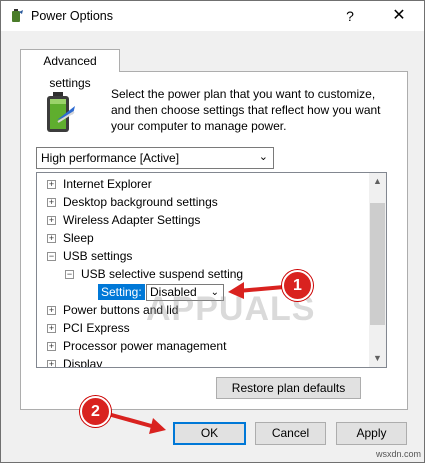 Image resolution: width=425 pixels, height=463 pixels. Describe the element at coordinates (131, 420) in the screenshot. I see `arrow-2-line` at that location.